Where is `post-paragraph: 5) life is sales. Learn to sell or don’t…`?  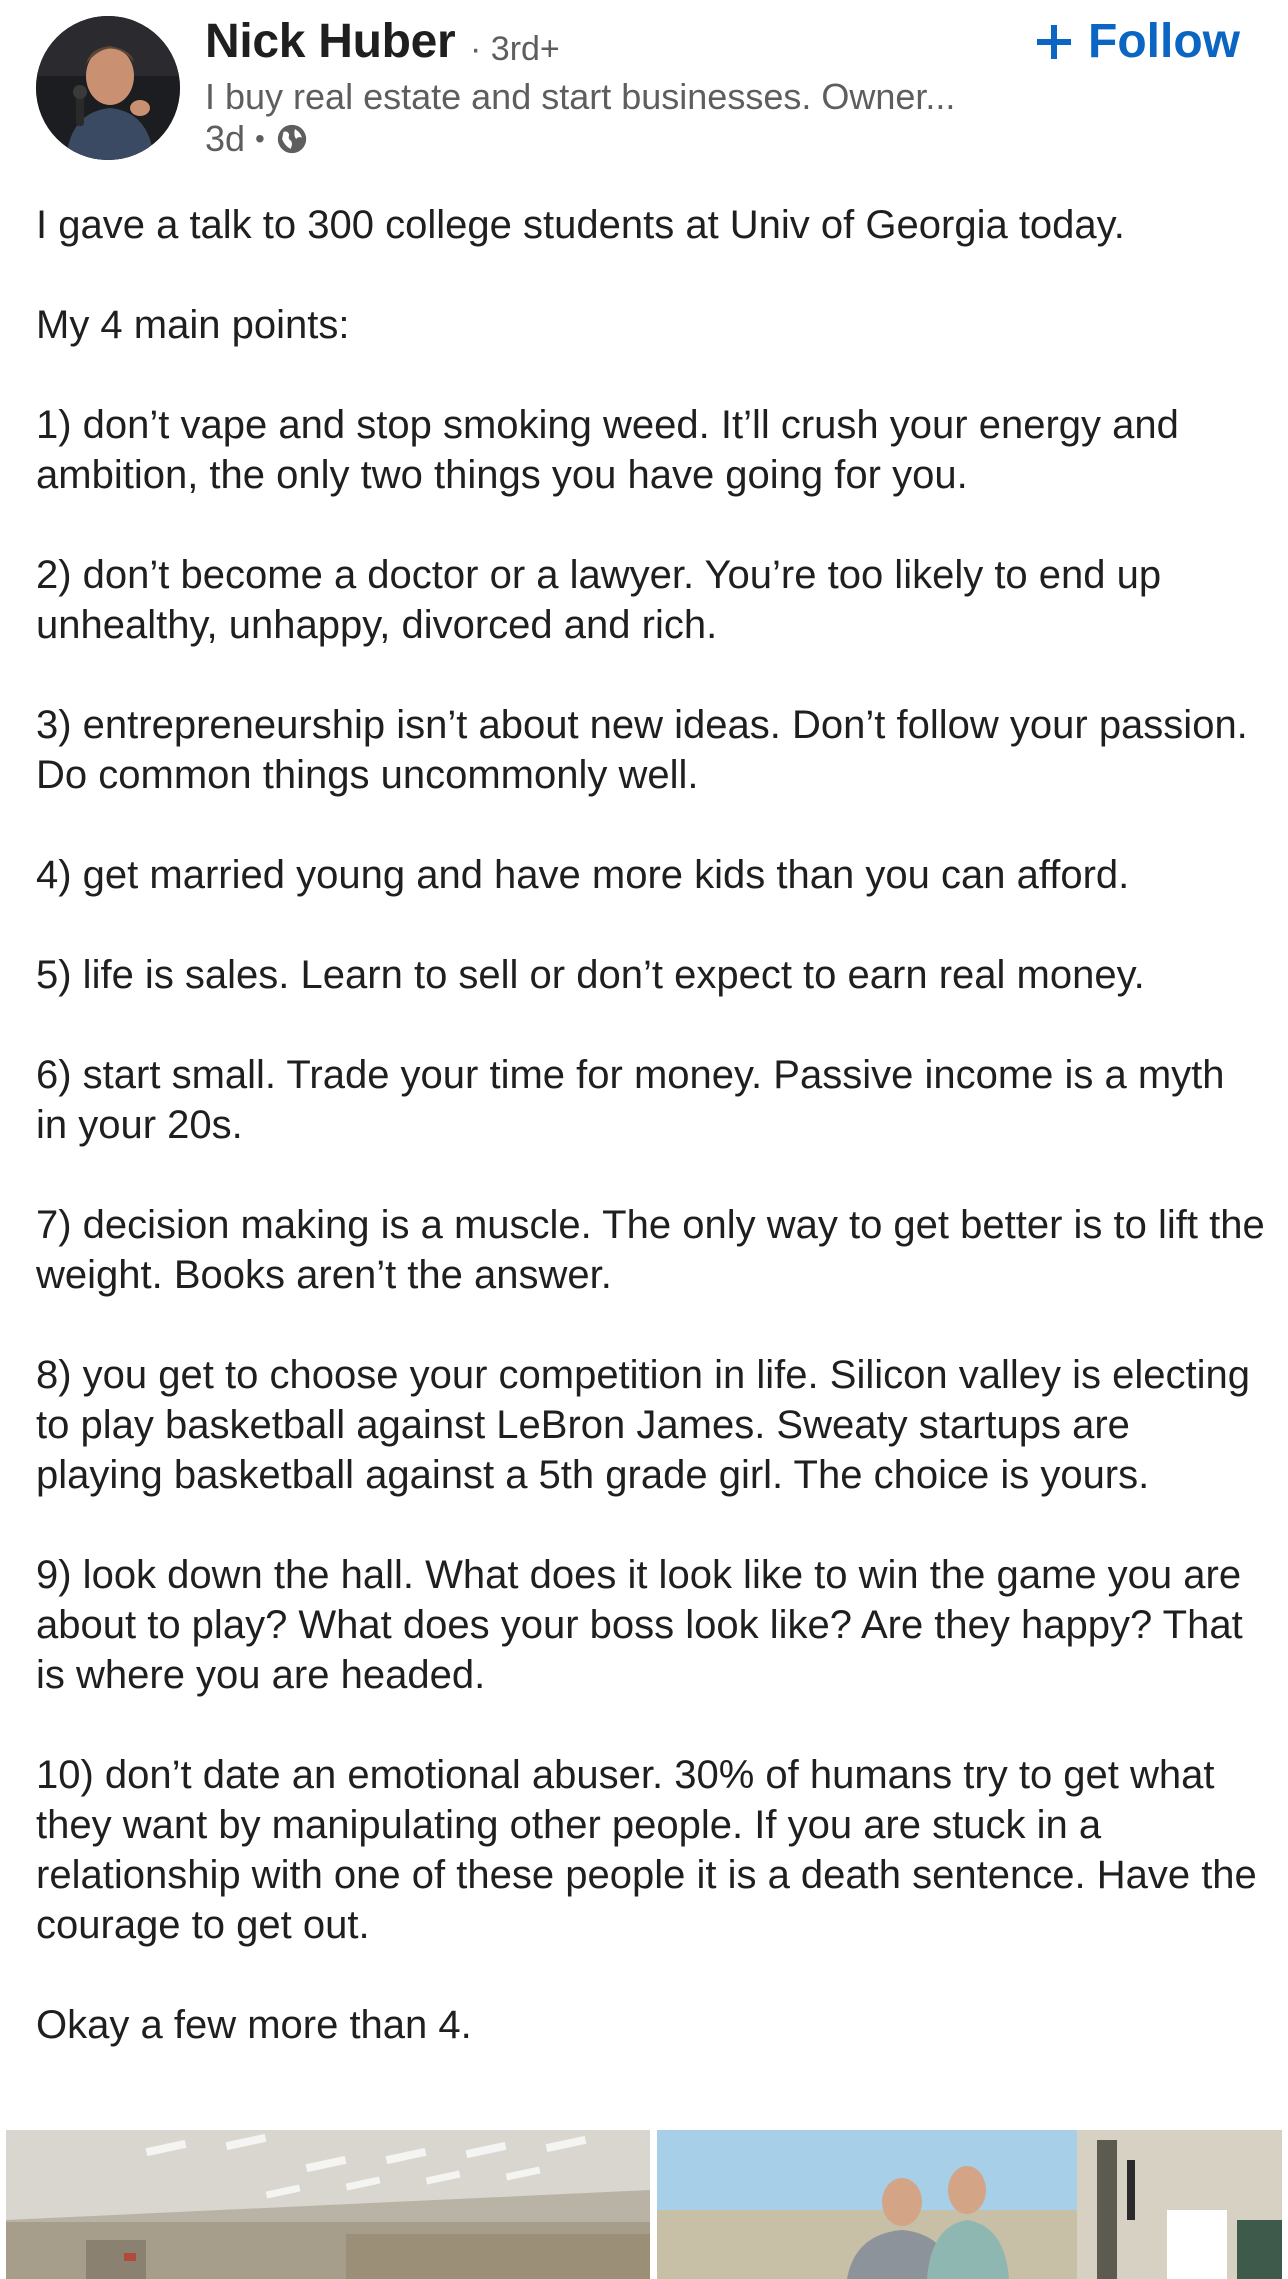
post-paragraph: 5) life is sales. Learn to sell or don’t… is located at coordinates (590, 975).